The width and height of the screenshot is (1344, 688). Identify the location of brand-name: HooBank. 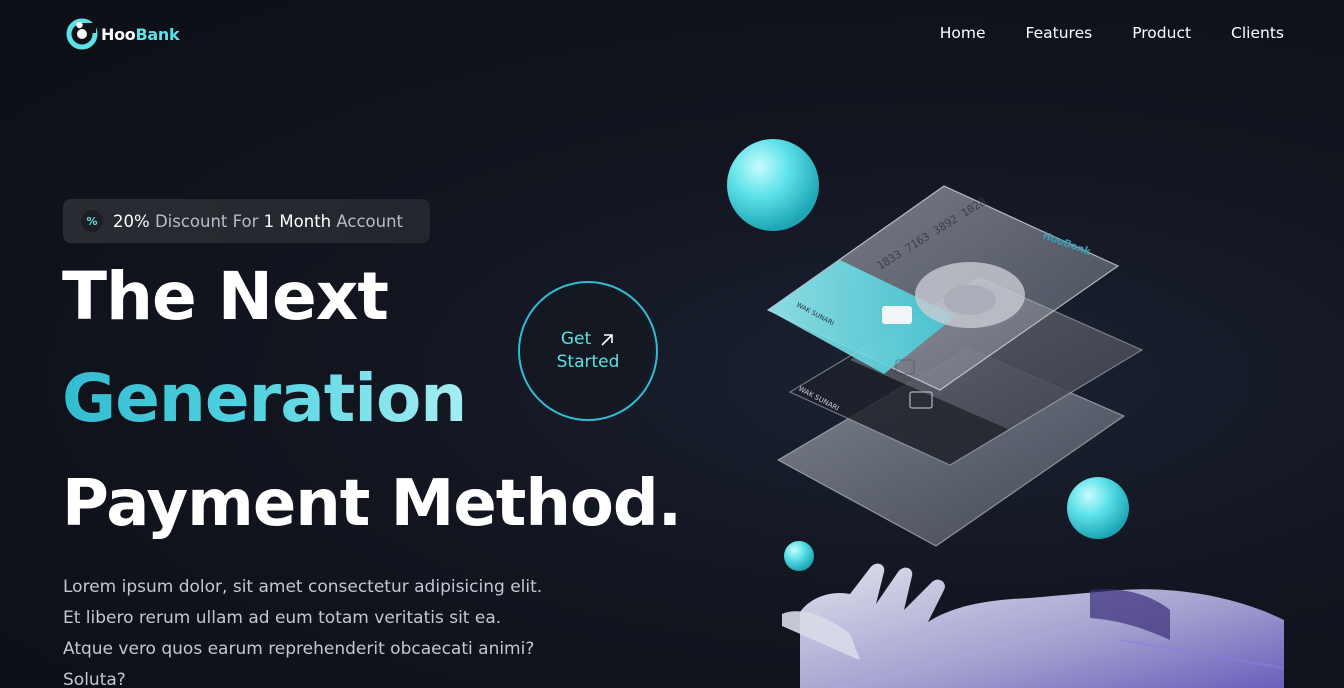
(140, 34).